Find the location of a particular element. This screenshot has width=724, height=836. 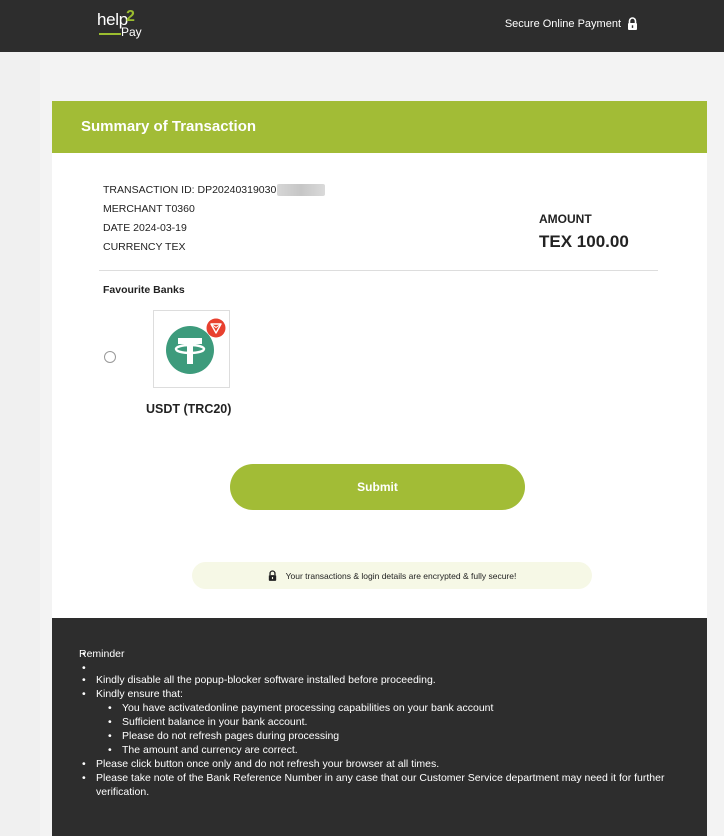

date-row: DATE 2024-03-19 is located at coordinates (145, 228).